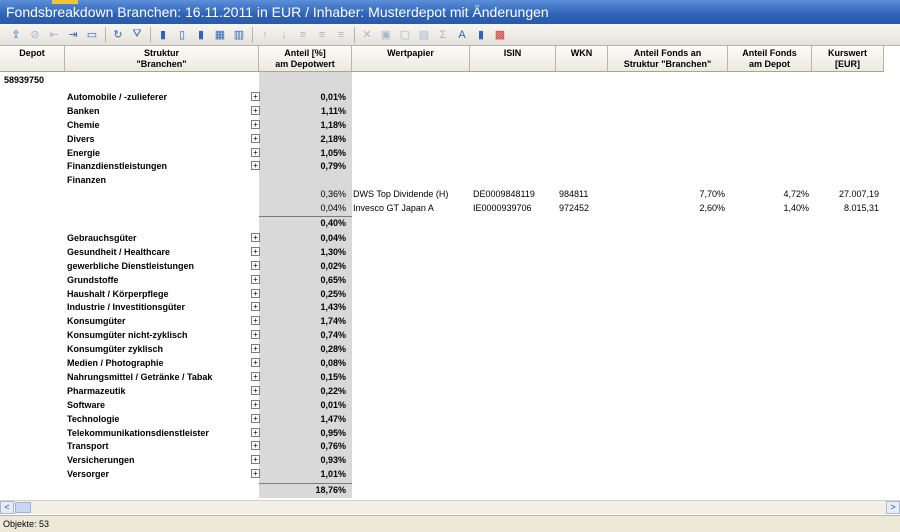 The width and height of the screenshot is (900, 532). I want to click on branch-name: Gesundheit / Healthcare, so click(157, 252).